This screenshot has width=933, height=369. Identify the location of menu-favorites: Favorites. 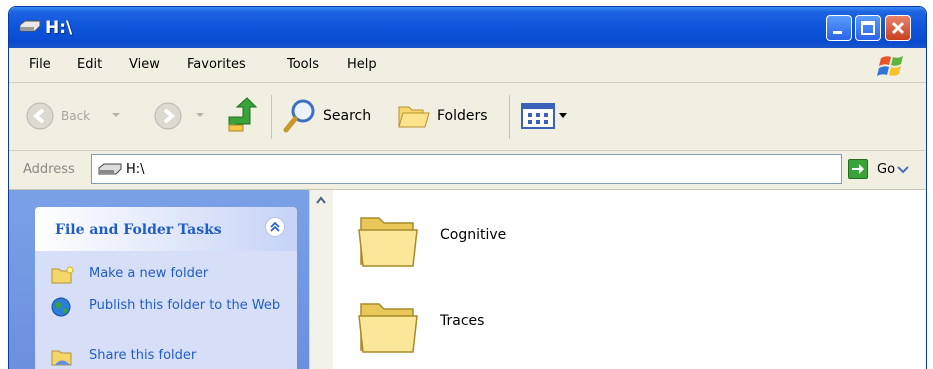
(216, 64).